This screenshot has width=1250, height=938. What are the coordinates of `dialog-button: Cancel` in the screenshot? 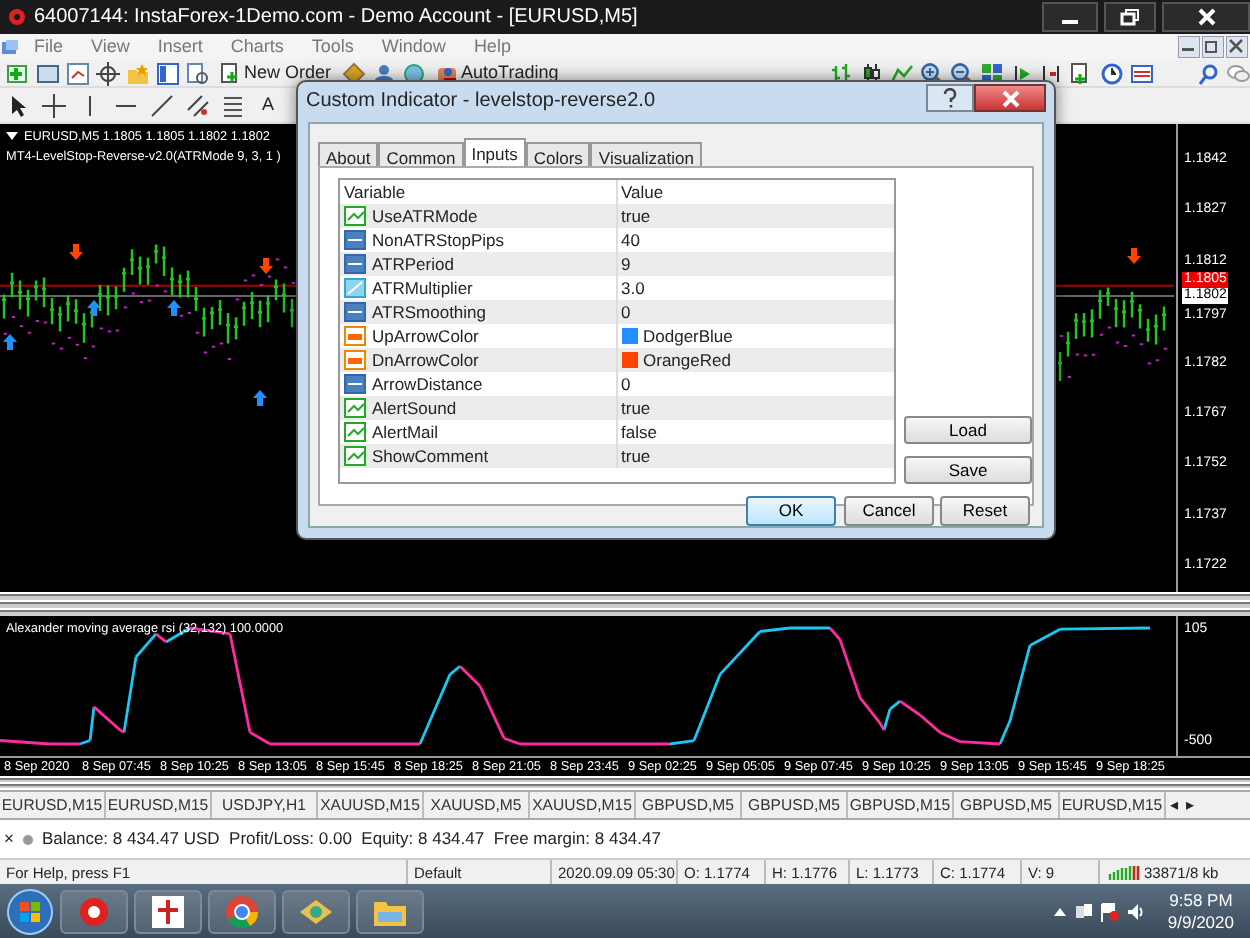 It's located at (889, 511).